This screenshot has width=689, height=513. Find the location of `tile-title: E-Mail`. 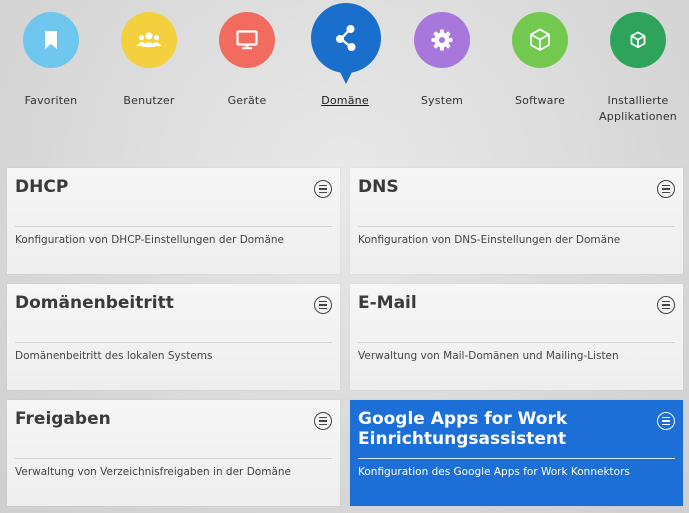

tile-title: E-Mail is located at coordinates (387, 303).